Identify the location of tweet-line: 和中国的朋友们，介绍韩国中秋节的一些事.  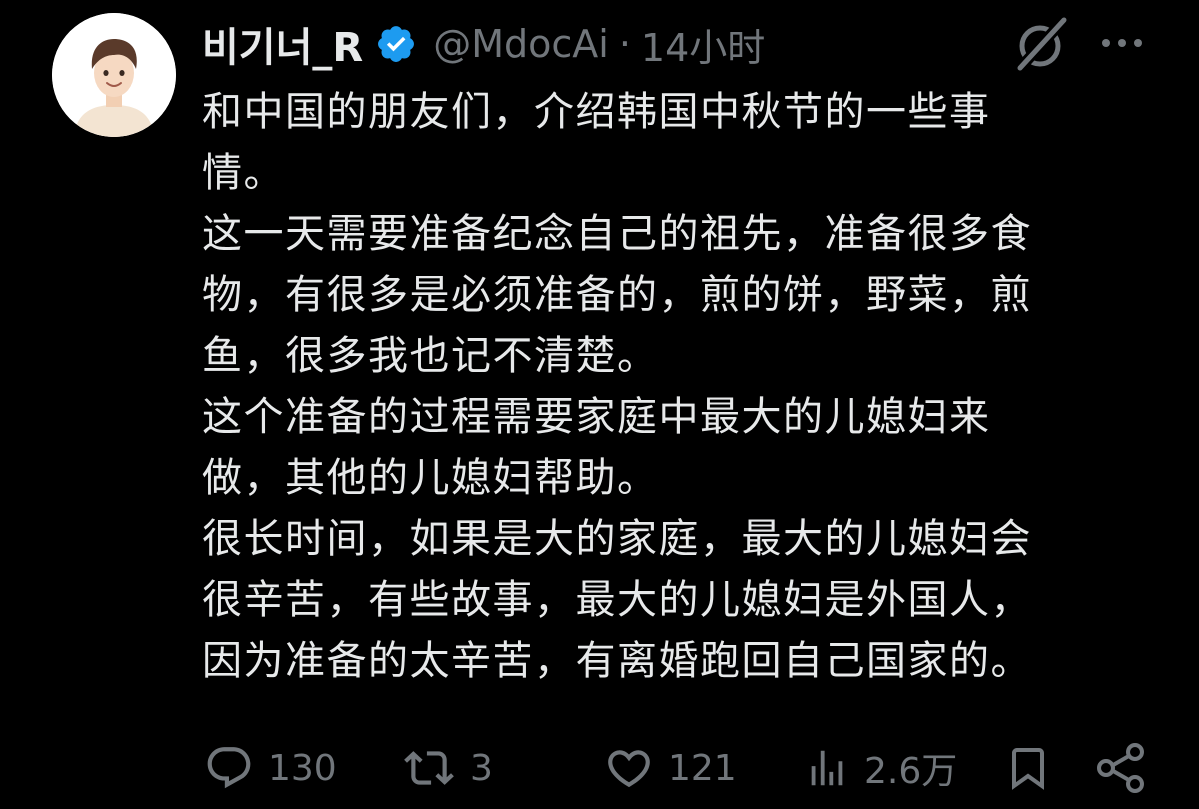
(596, 112).